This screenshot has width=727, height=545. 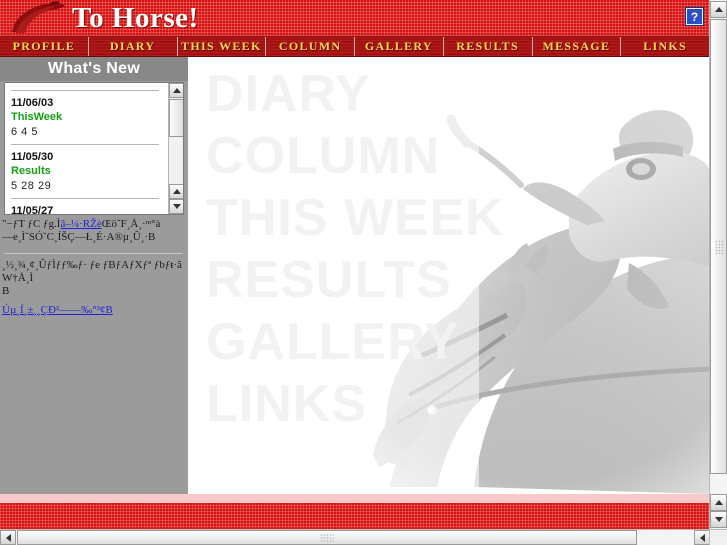 What do you see at coordinates (175, 148) in the screenshot?
I see `whats-new-scrollbar` at bounding box center [175, 148].